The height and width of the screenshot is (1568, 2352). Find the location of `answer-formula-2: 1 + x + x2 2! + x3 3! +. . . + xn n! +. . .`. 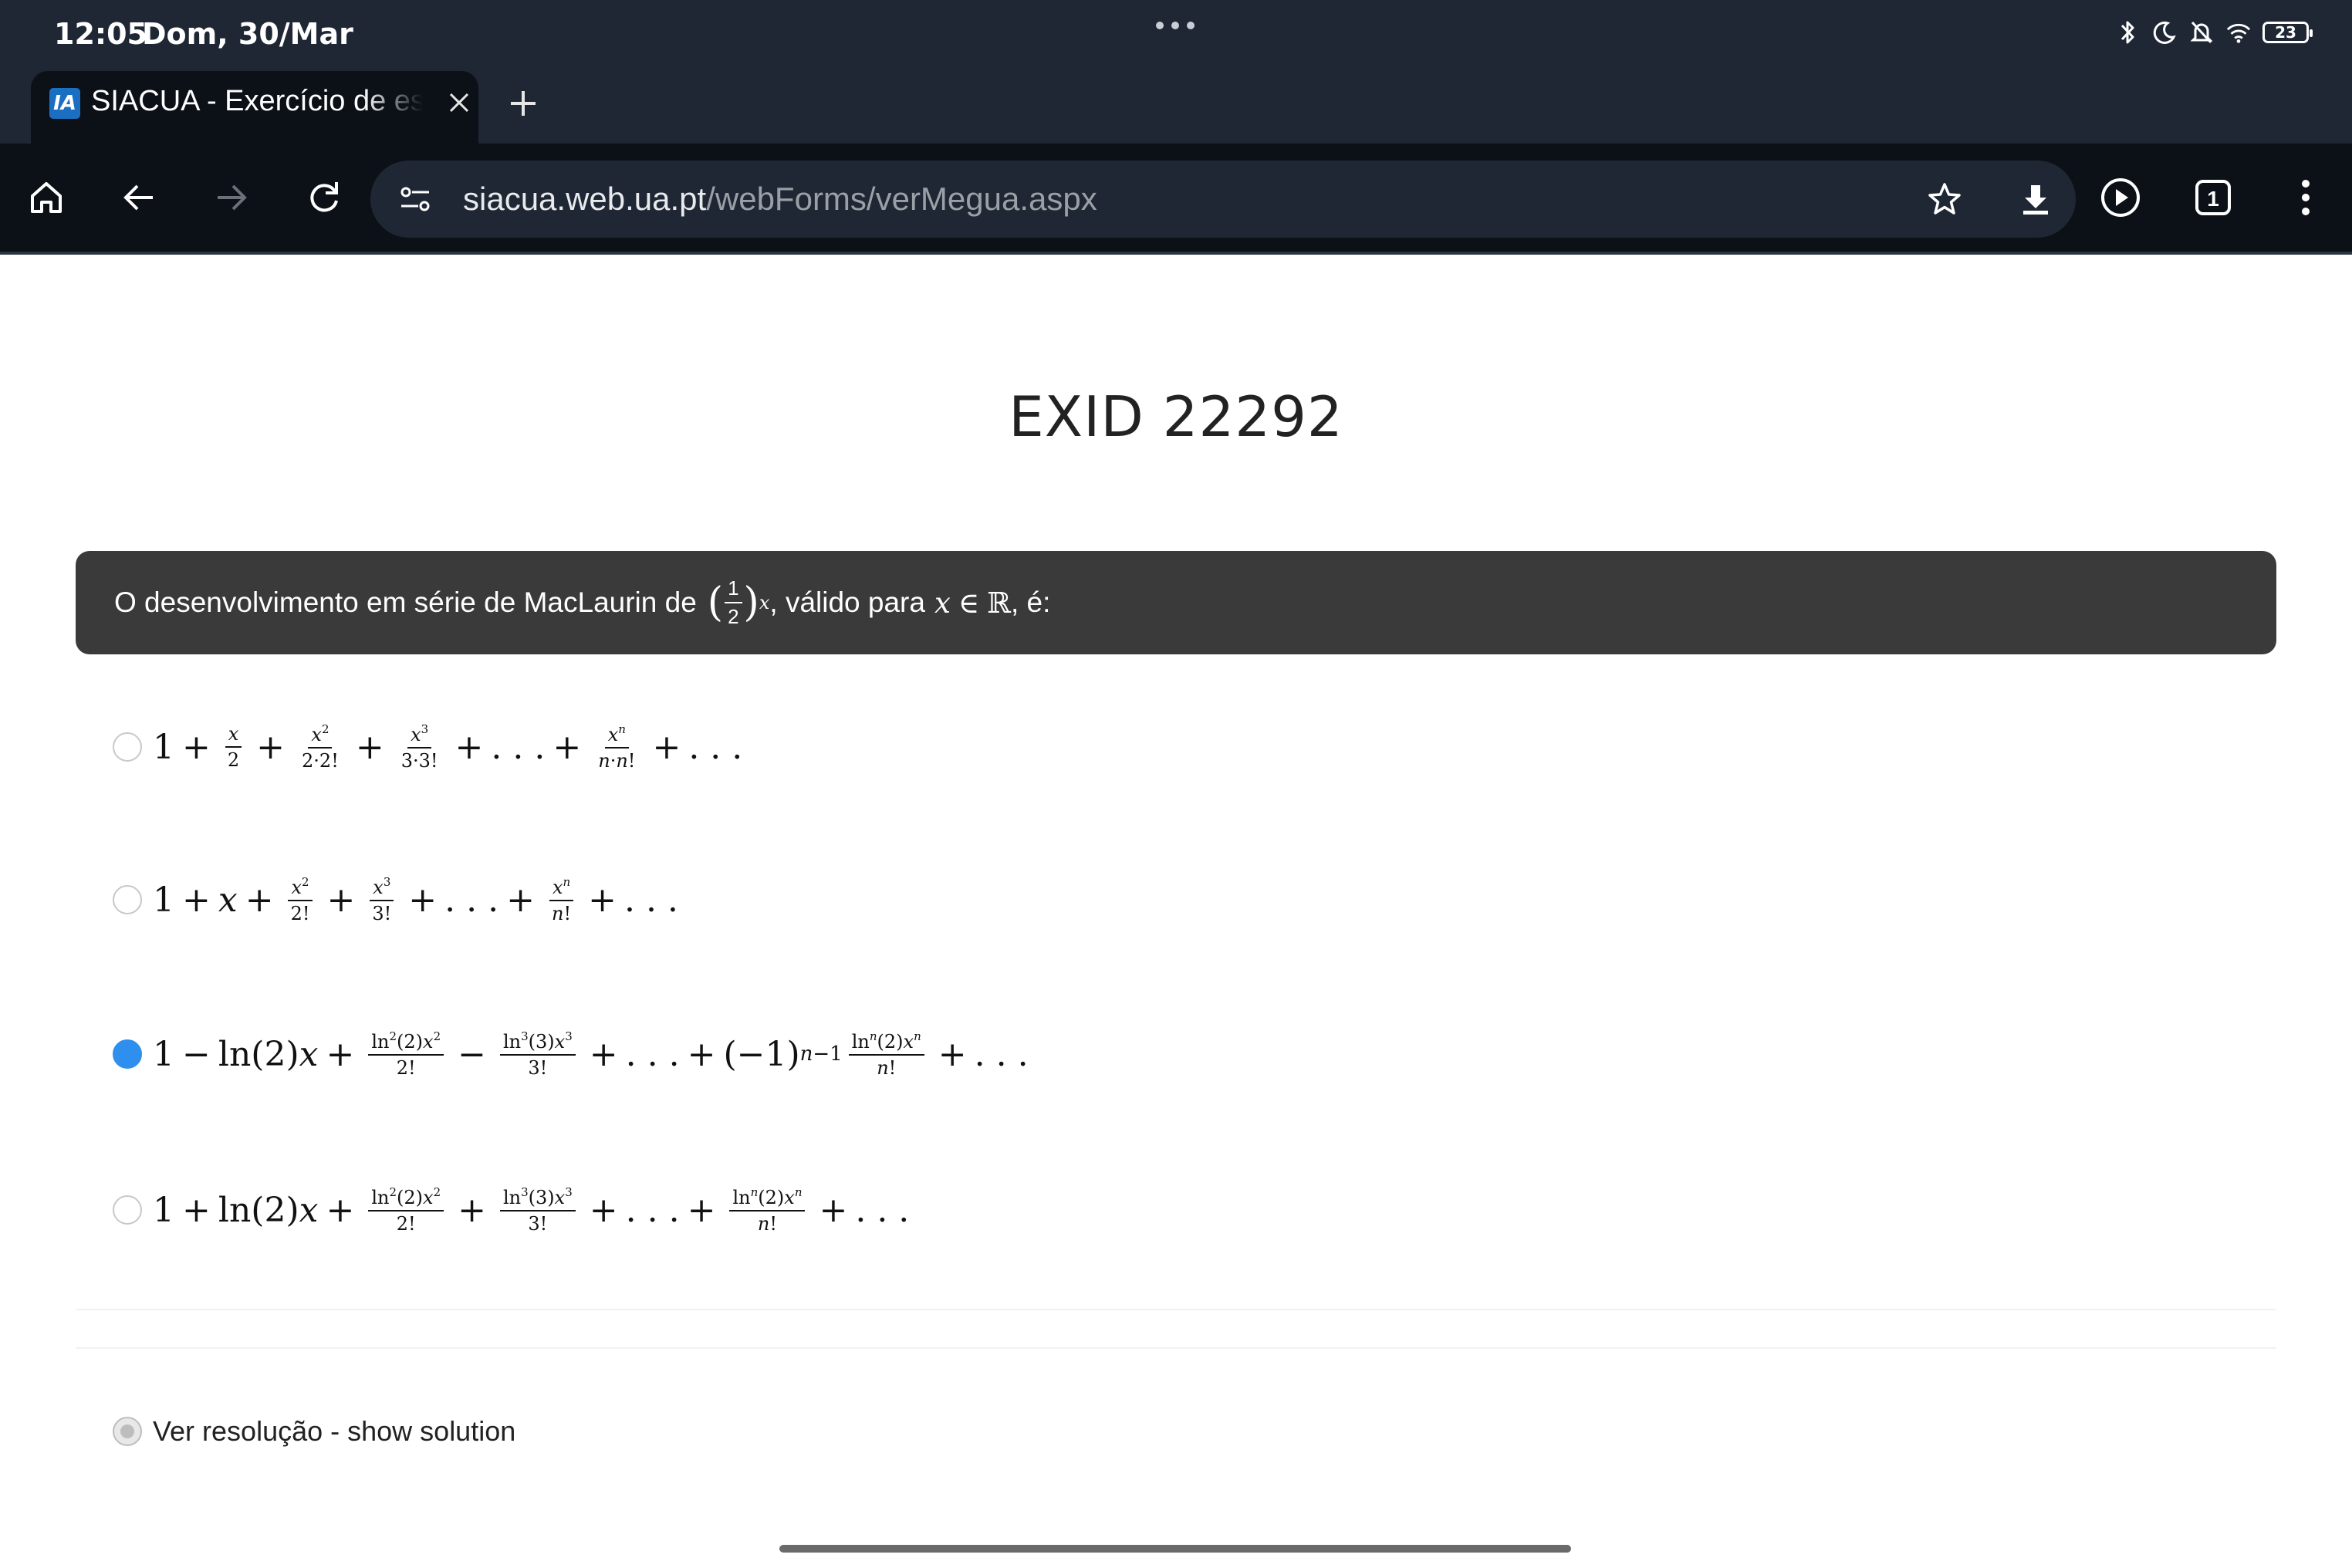

answer-formula-2: 1 + x + x2 2! + x3 3! +. . . + xn n! +. . . is located at coordinates (415, 899).